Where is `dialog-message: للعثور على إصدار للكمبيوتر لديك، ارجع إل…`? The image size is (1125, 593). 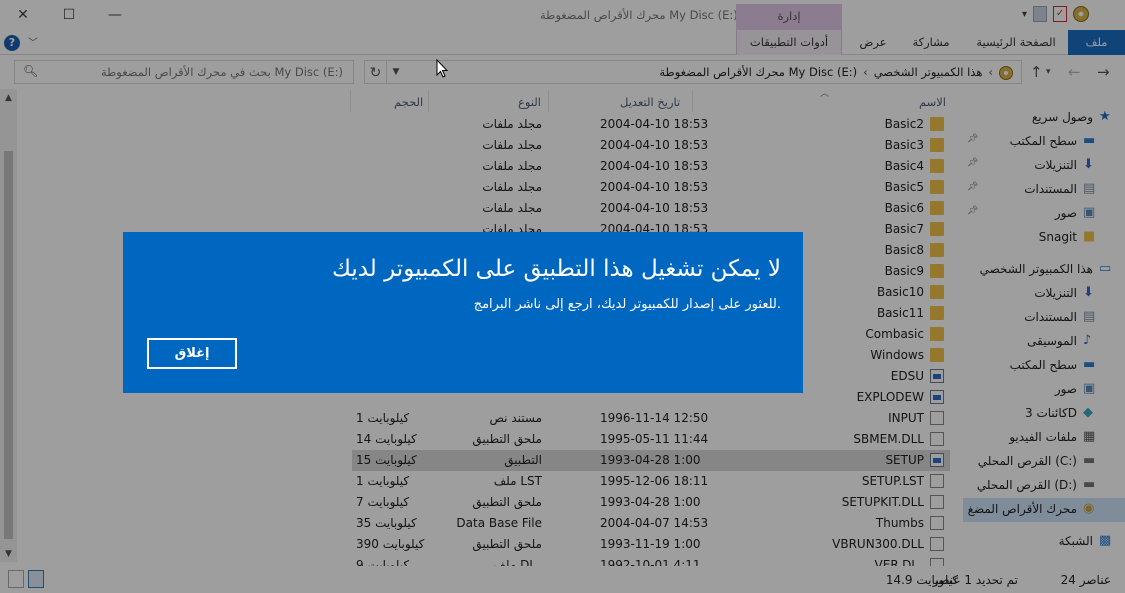 dialog-message: للعثور على إصدار للكمبيوتر لديك، ارجع إل… is located at coordinates (627, 304).